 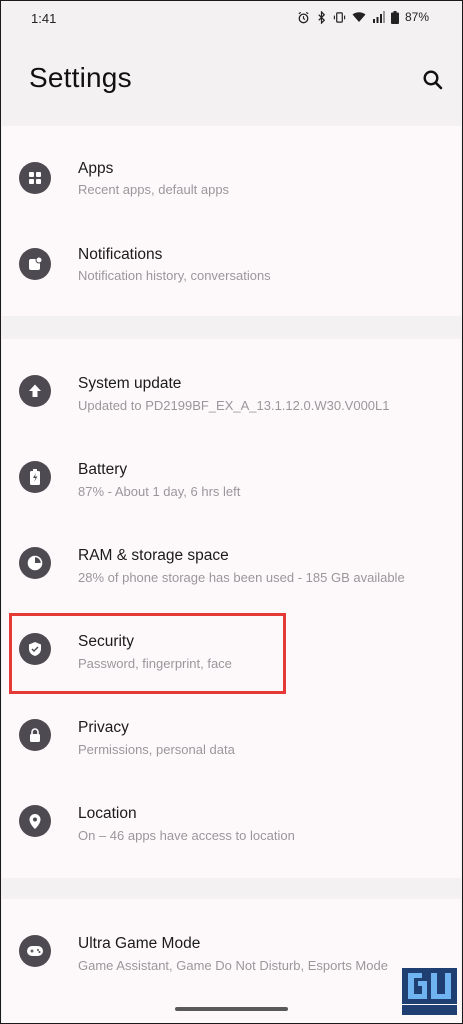 I want to click on game-icon, so click(x=35, y=951).